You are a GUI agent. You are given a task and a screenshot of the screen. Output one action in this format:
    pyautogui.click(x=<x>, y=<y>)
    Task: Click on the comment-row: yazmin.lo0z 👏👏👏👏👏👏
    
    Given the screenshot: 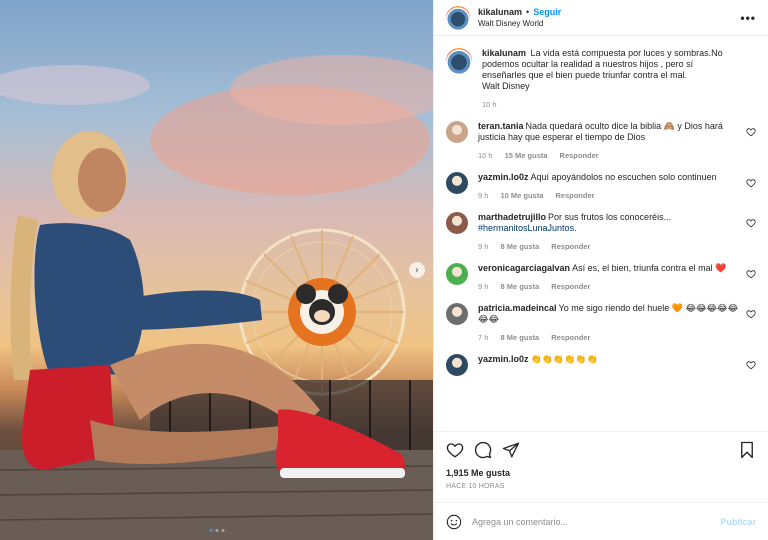 What is the action you would take?
    pyautogui.click(x=601, y=365)
    